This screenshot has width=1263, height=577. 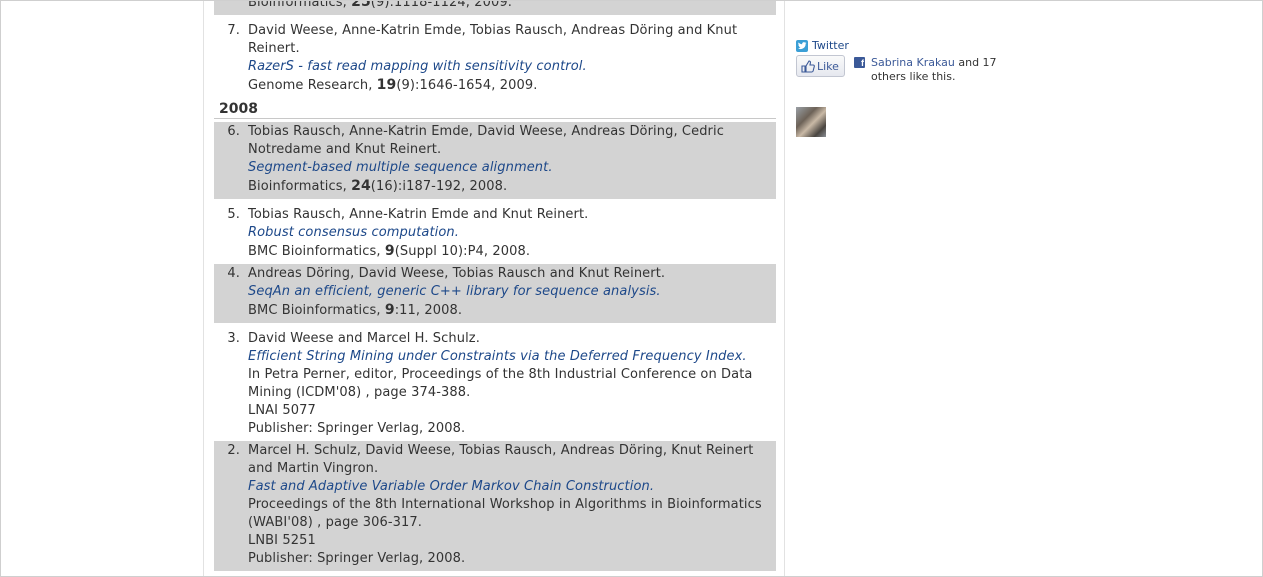 I want to click on publication-series: LNBI 5251, so click(x=282, y=540).